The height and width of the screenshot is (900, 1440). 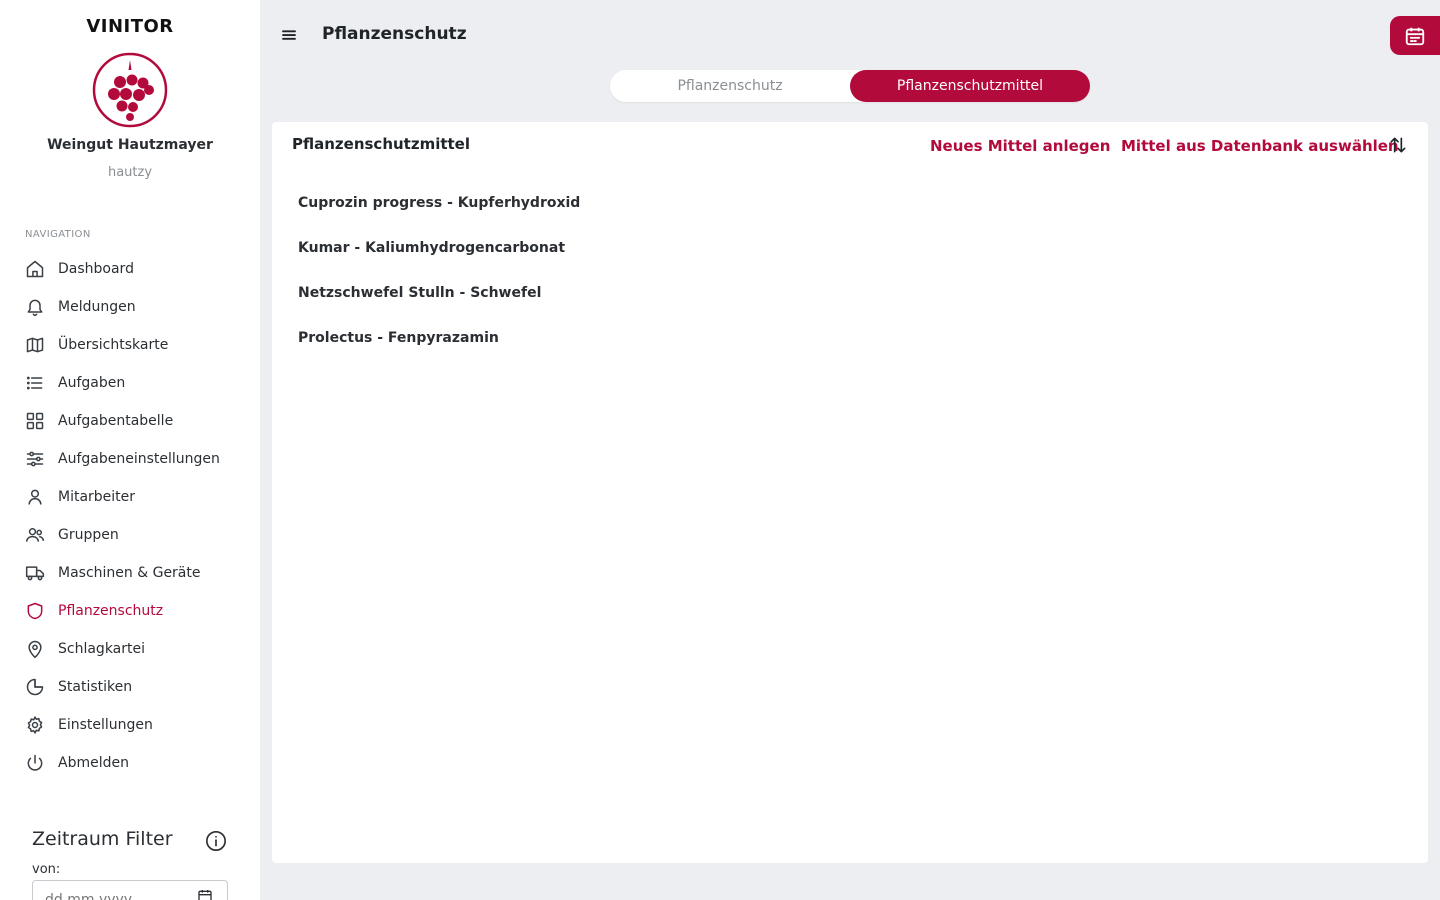 I want to click on company-logo, so click(x=130, y=90).